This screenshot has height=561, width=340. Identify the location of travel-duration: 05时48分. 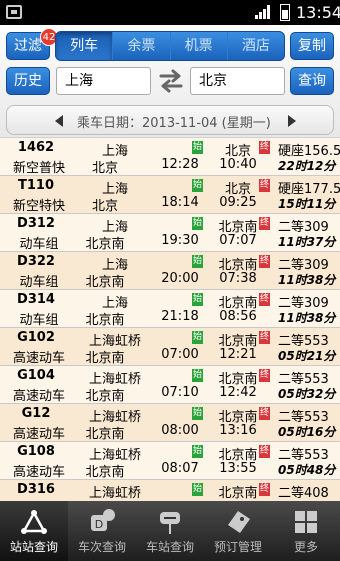
(307, 470).